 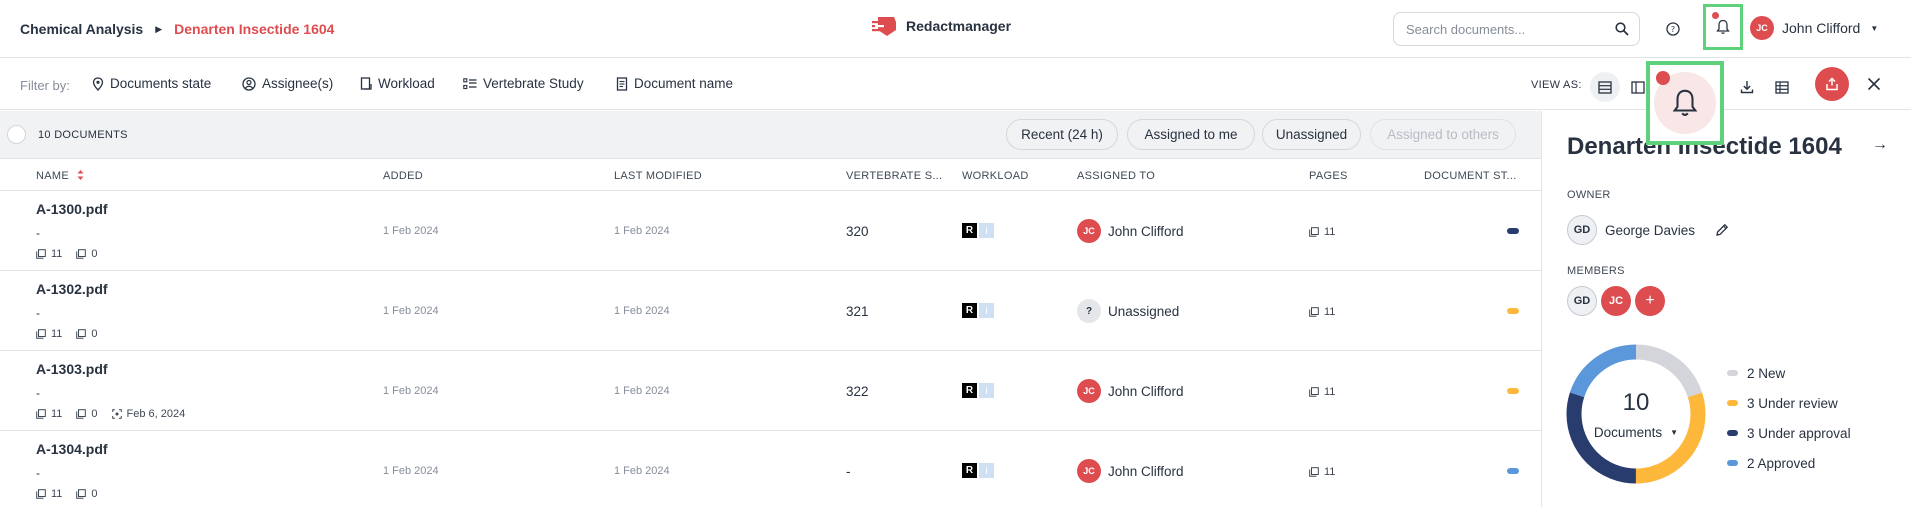 What do you see at coordinates (72, 209) in the screenshot?
I see `file-name: A-1300.pdf` at bounding box center [72, 209].